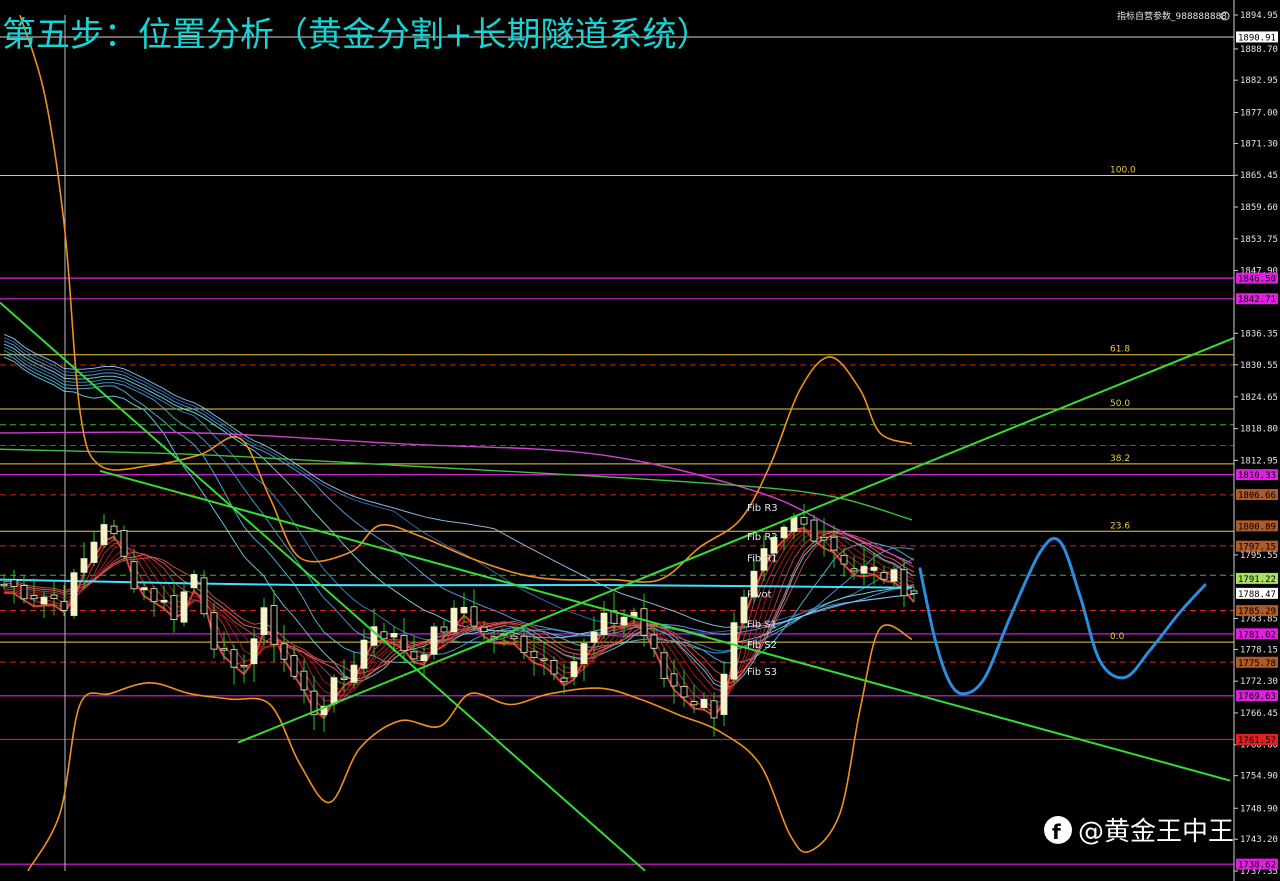 The width and height of the screenshot is (1280, 881). What do you see at coordinates (1257, 476) in the screenshot?
I see `price-badge-label: 1810.33` at bounding box center [1257, 476].